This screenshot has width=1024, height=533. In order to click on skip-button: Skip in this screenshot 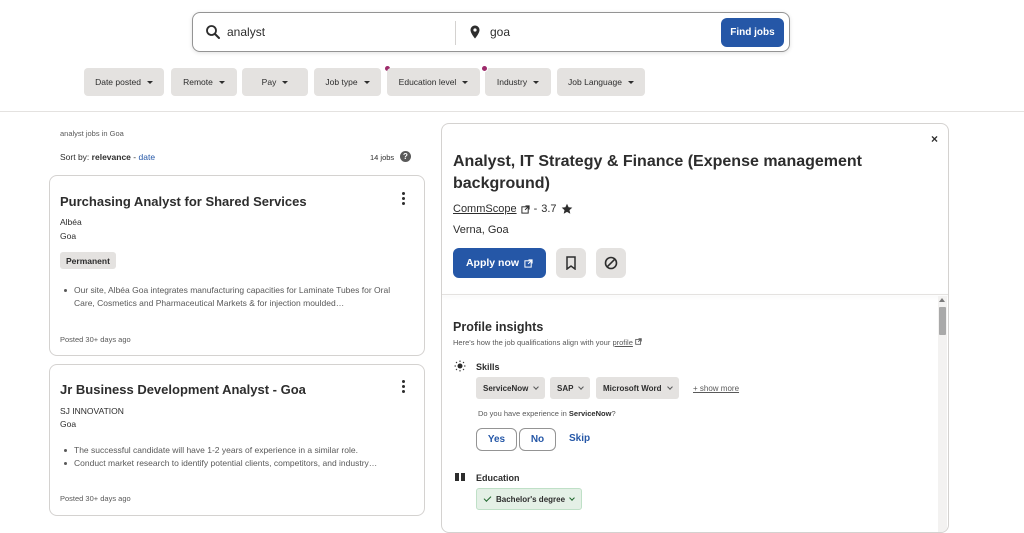, I will do `click(579, 438)`.